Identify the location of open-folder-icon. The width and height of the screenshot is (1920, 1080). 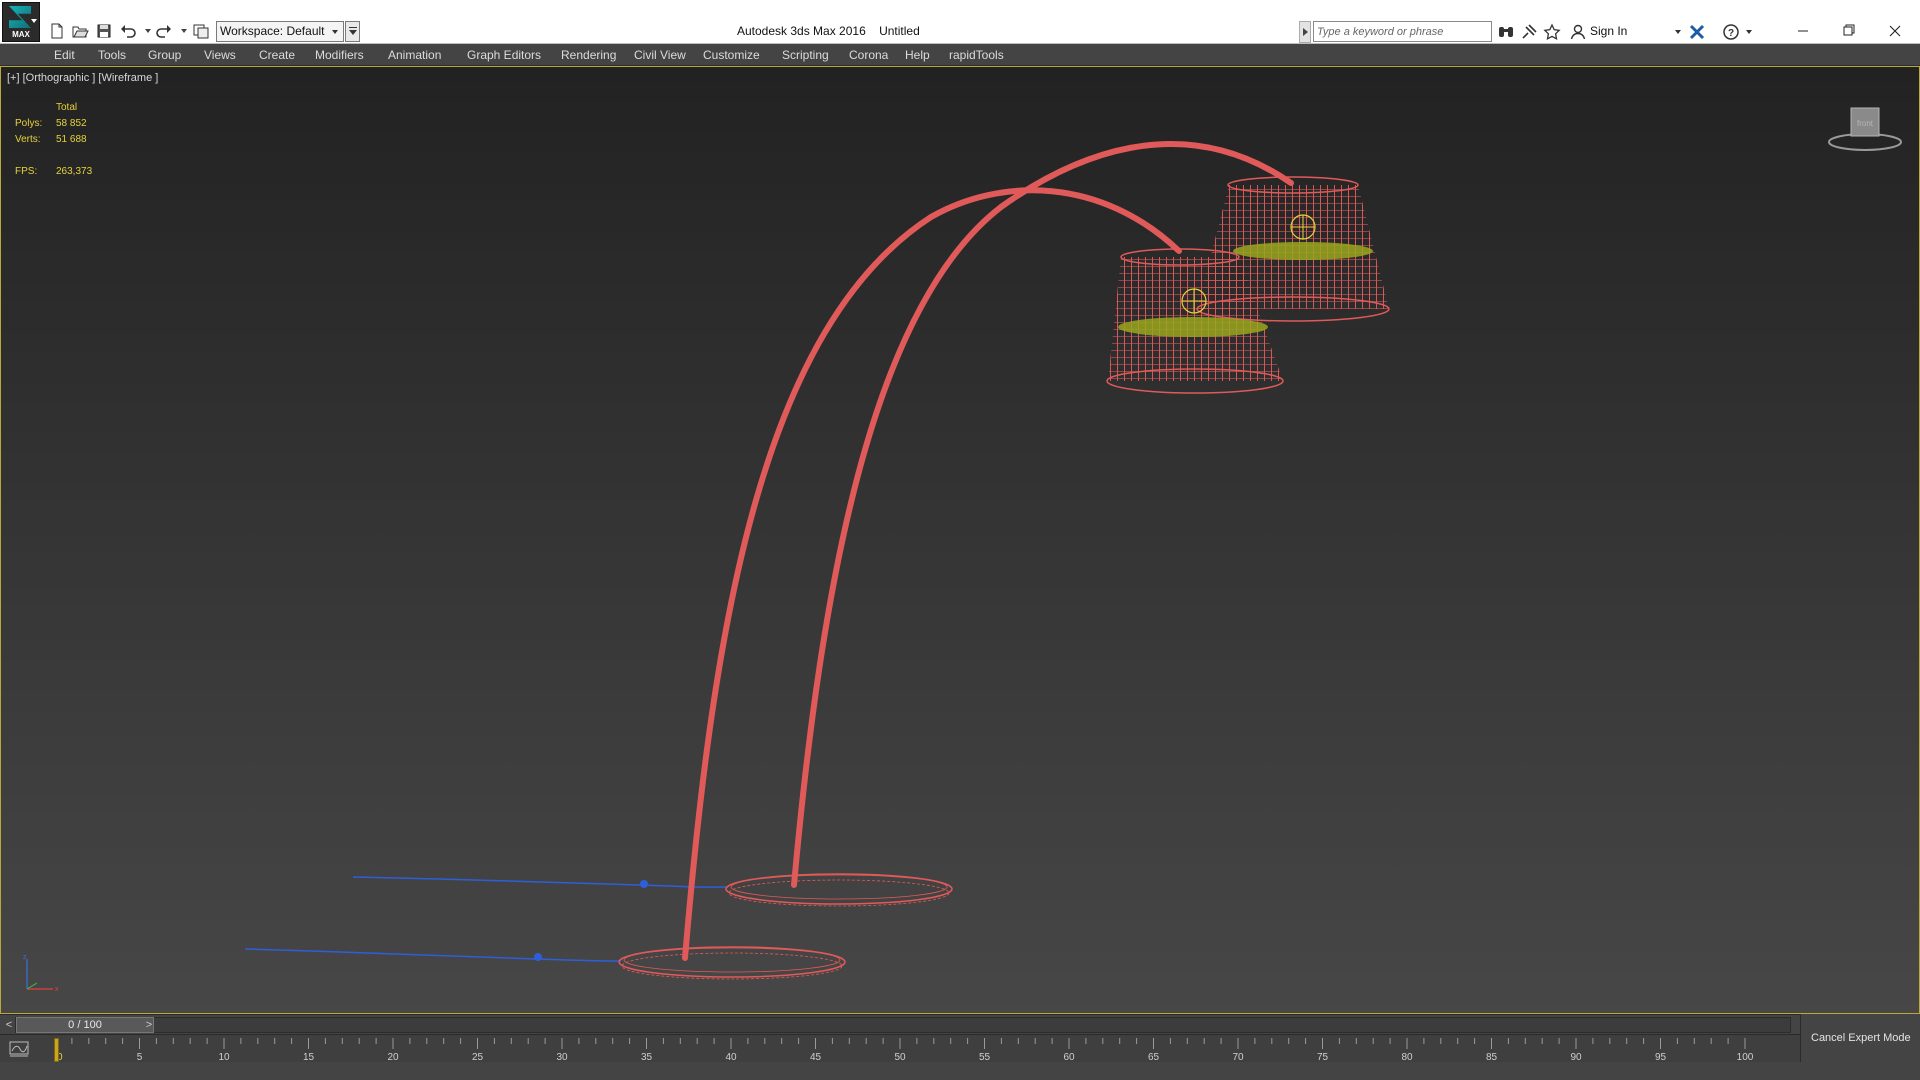
(80, 32).